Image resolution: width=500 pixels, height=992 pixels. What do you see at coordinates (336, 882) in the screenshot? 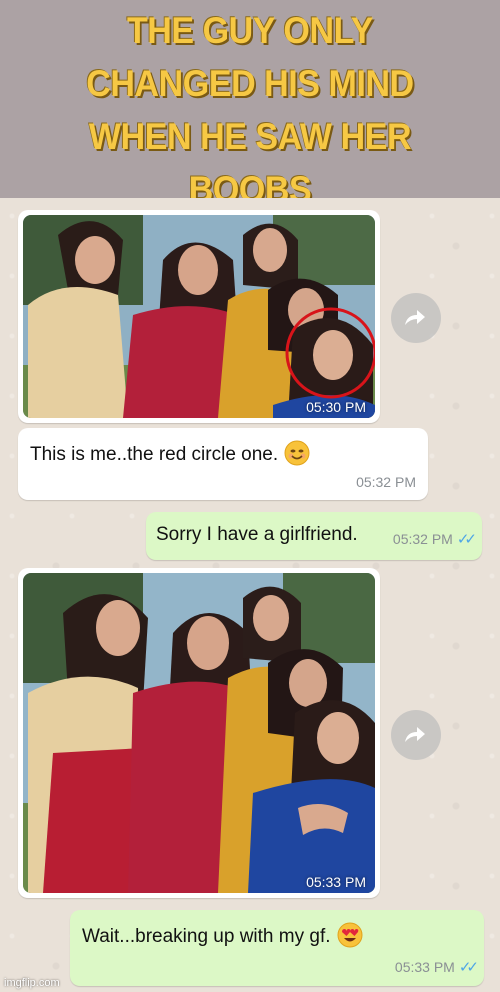
I see `message-time: 05:33 PM` at bounding box center [336, 882].